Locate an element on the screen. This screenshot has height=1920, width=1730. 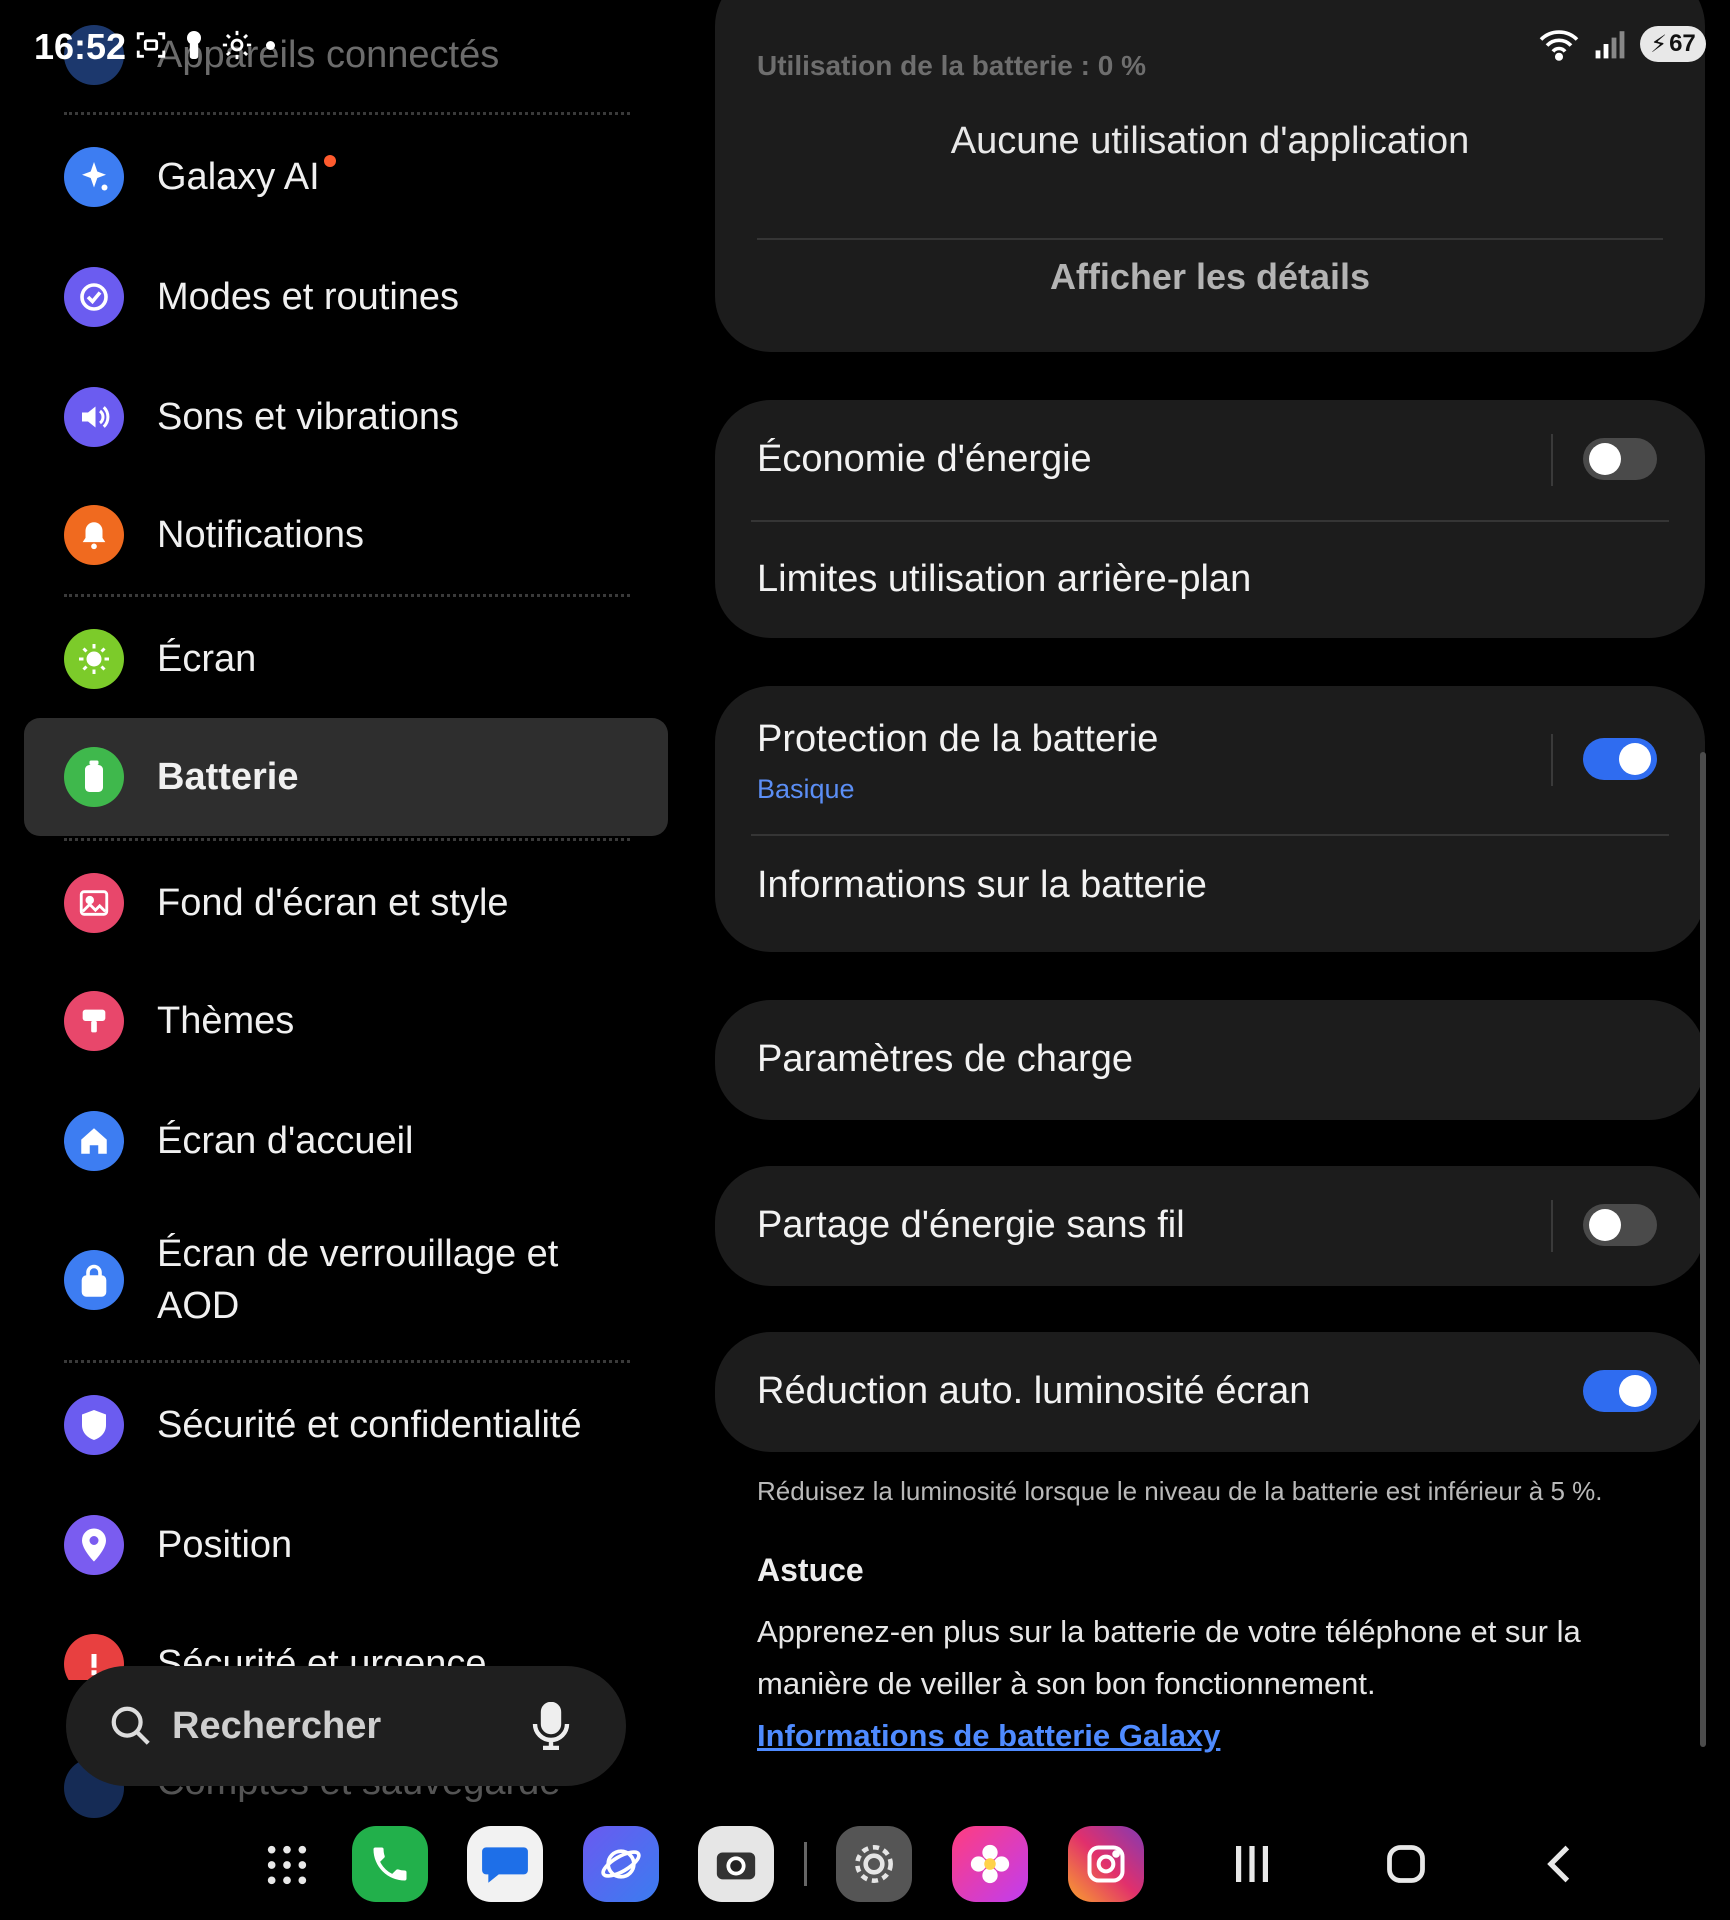
tip-title: Astuce is located at coordinates (810, 1570).